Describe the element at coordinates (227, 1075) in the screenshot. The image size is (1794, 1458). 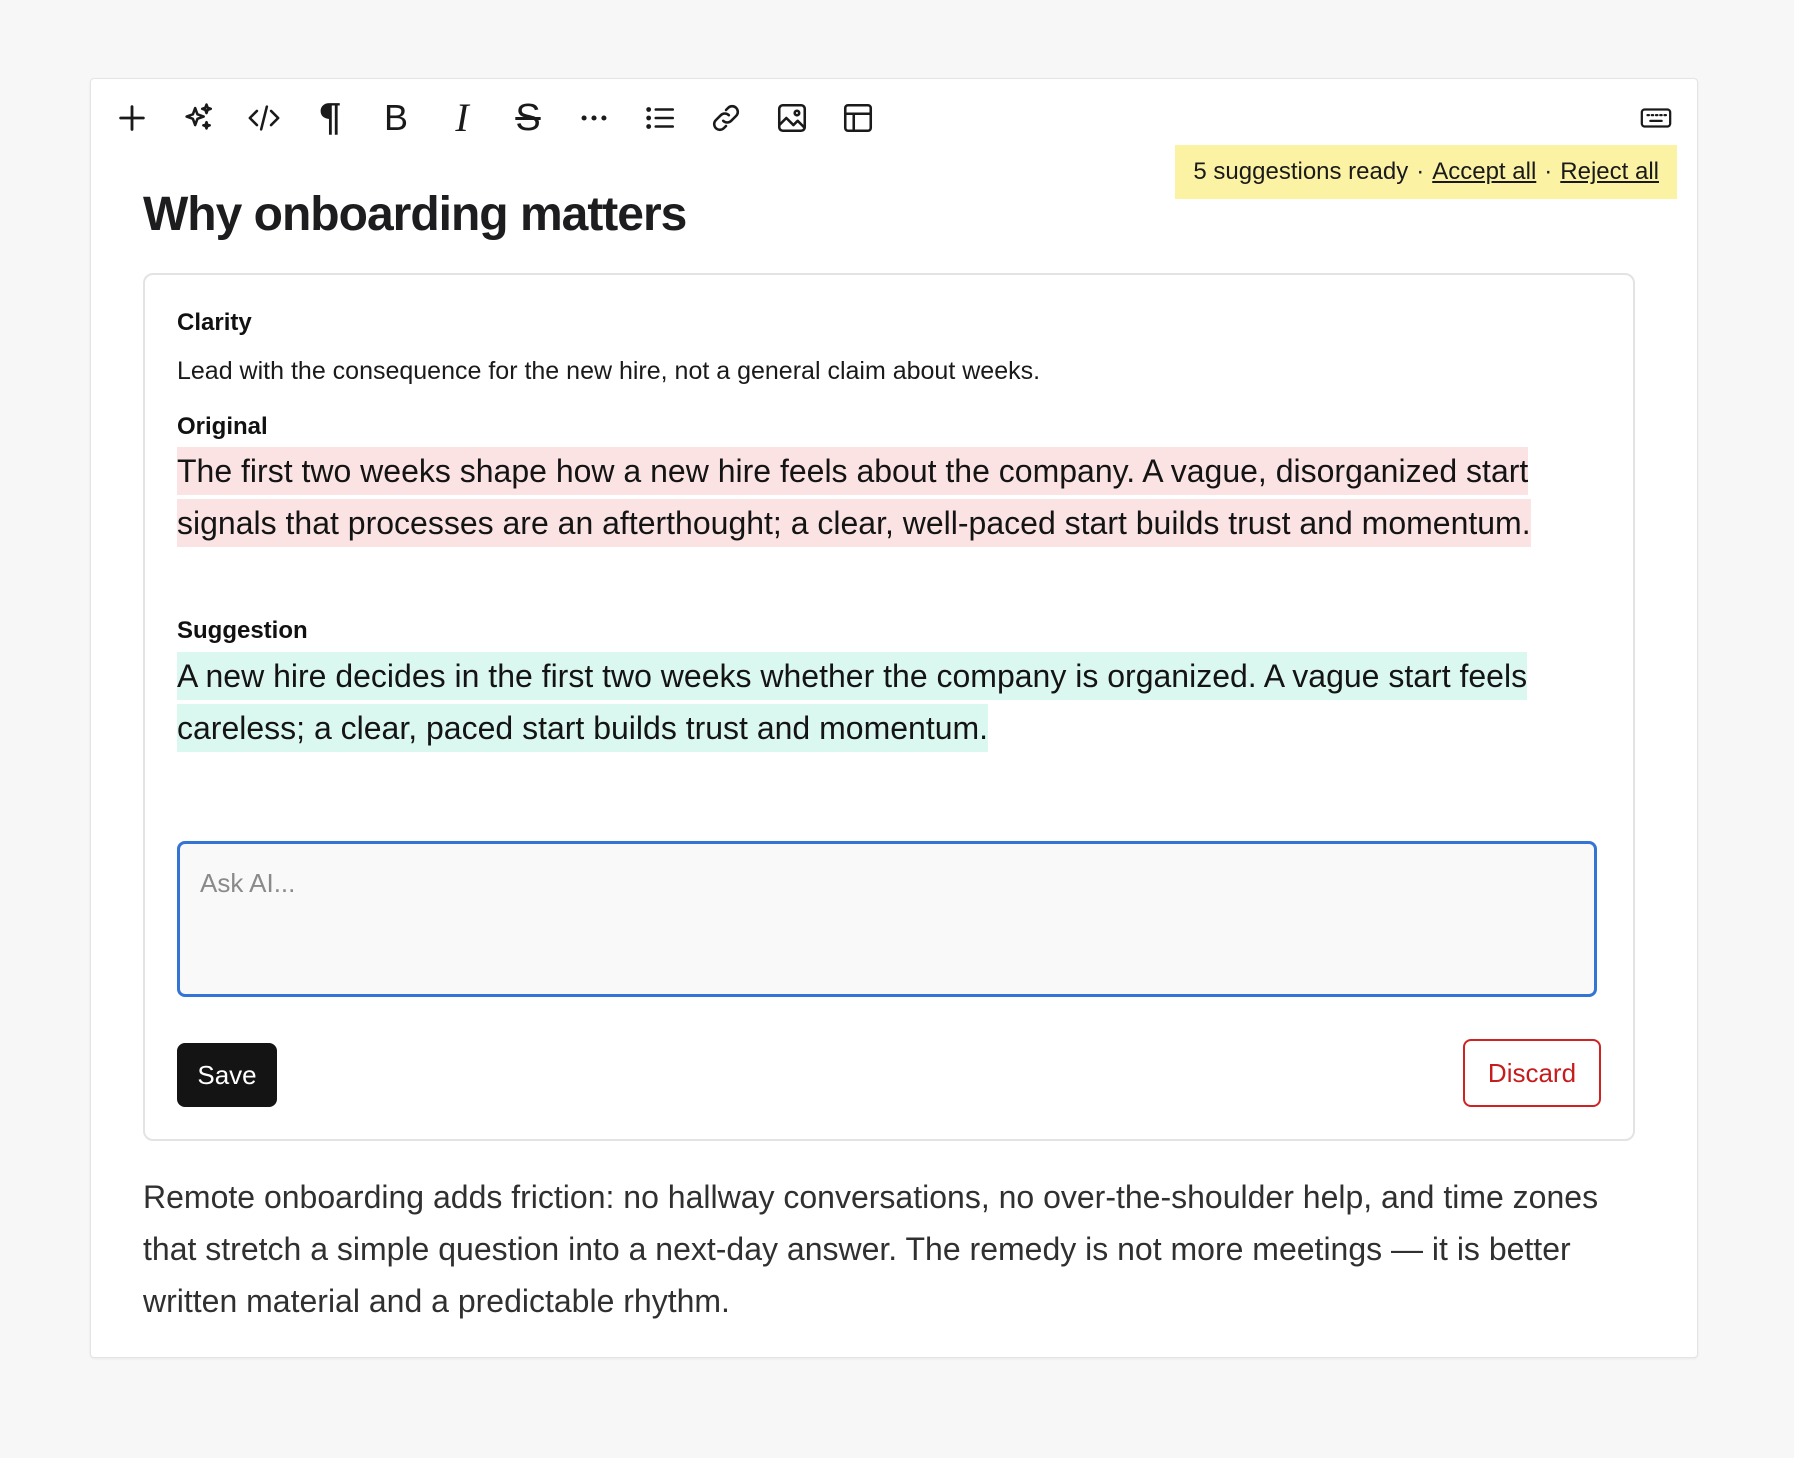
I see `save-button: Save` at that location.